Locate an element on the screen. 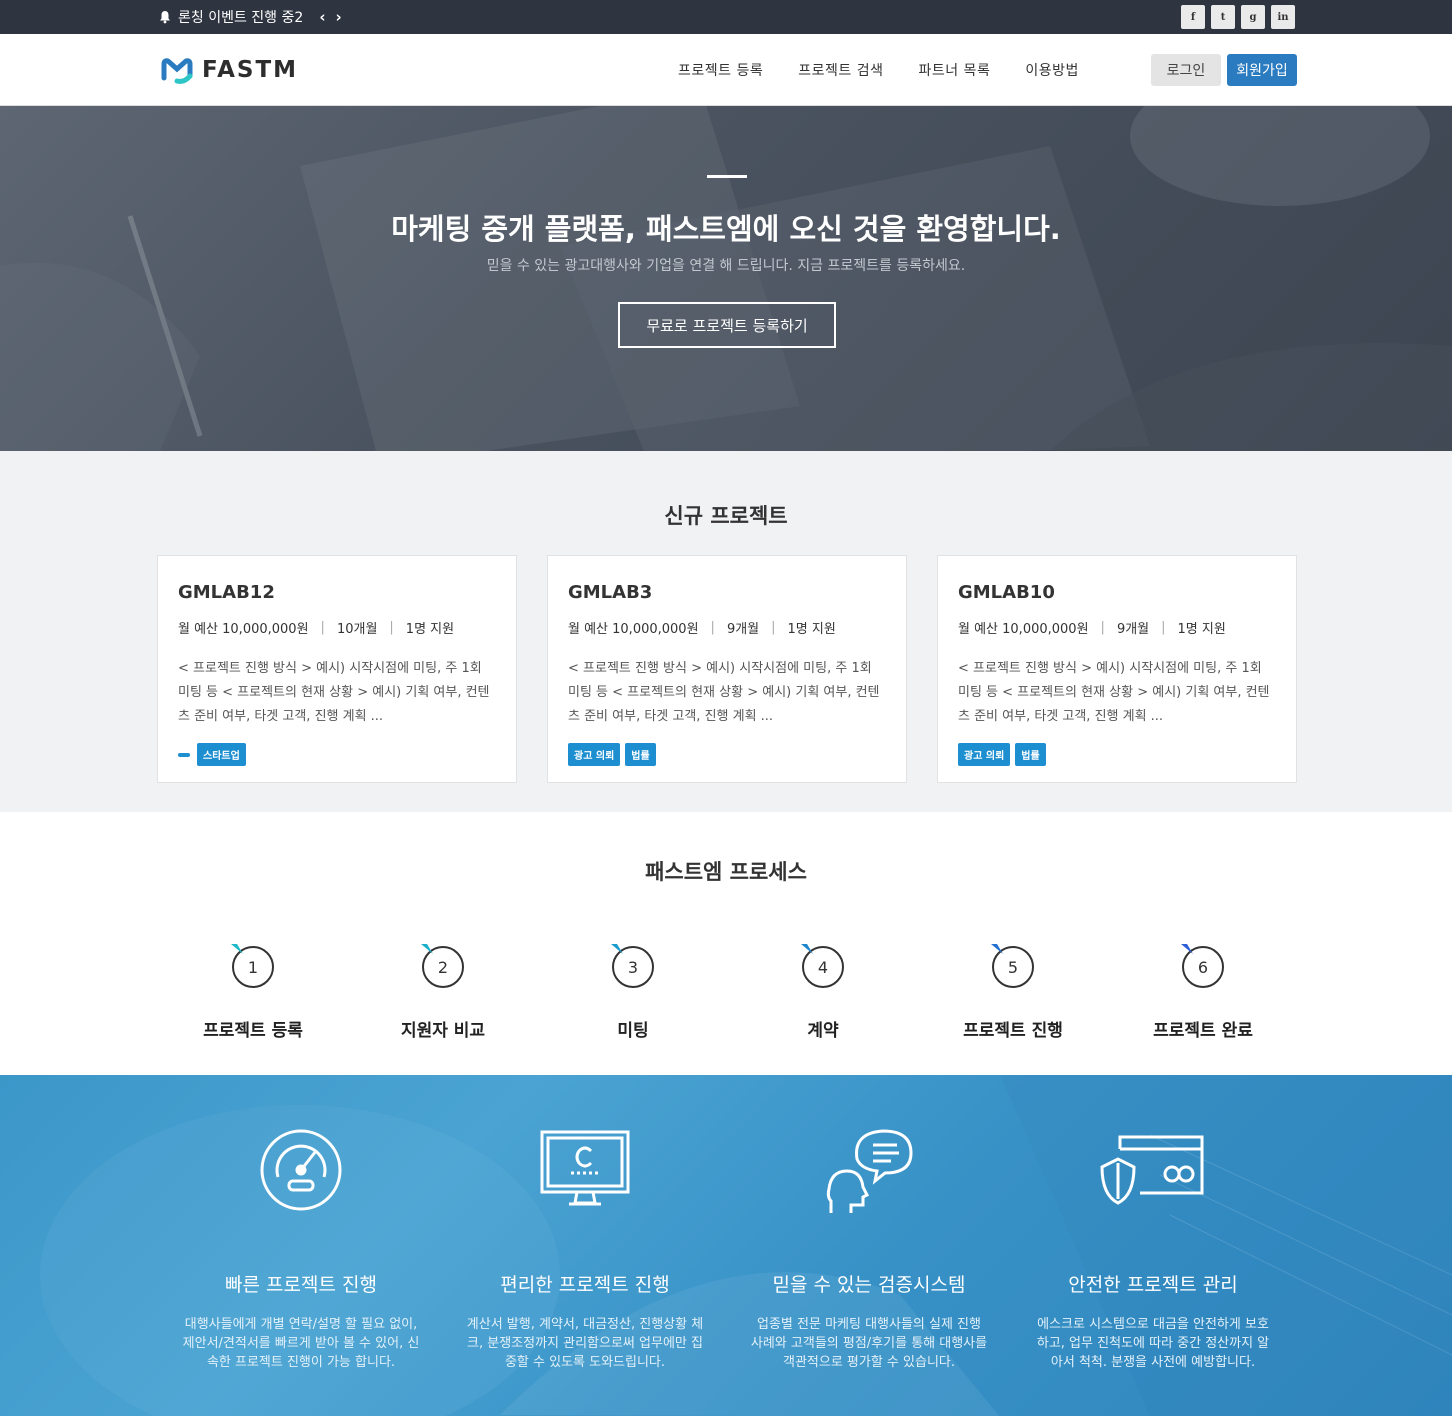 The height and width of the screenshot is (1416, 1452). notice-prev-button: ‹ is located at coordinates (322, 17).